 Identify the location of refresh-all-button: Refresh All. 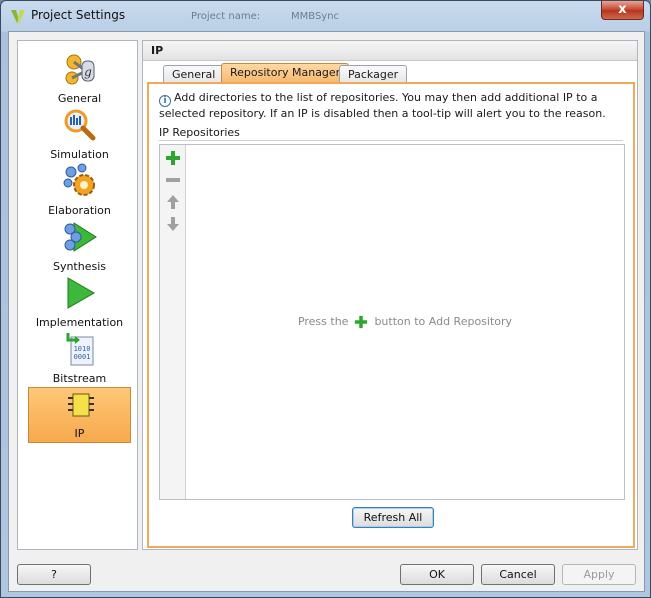
(393, 517).